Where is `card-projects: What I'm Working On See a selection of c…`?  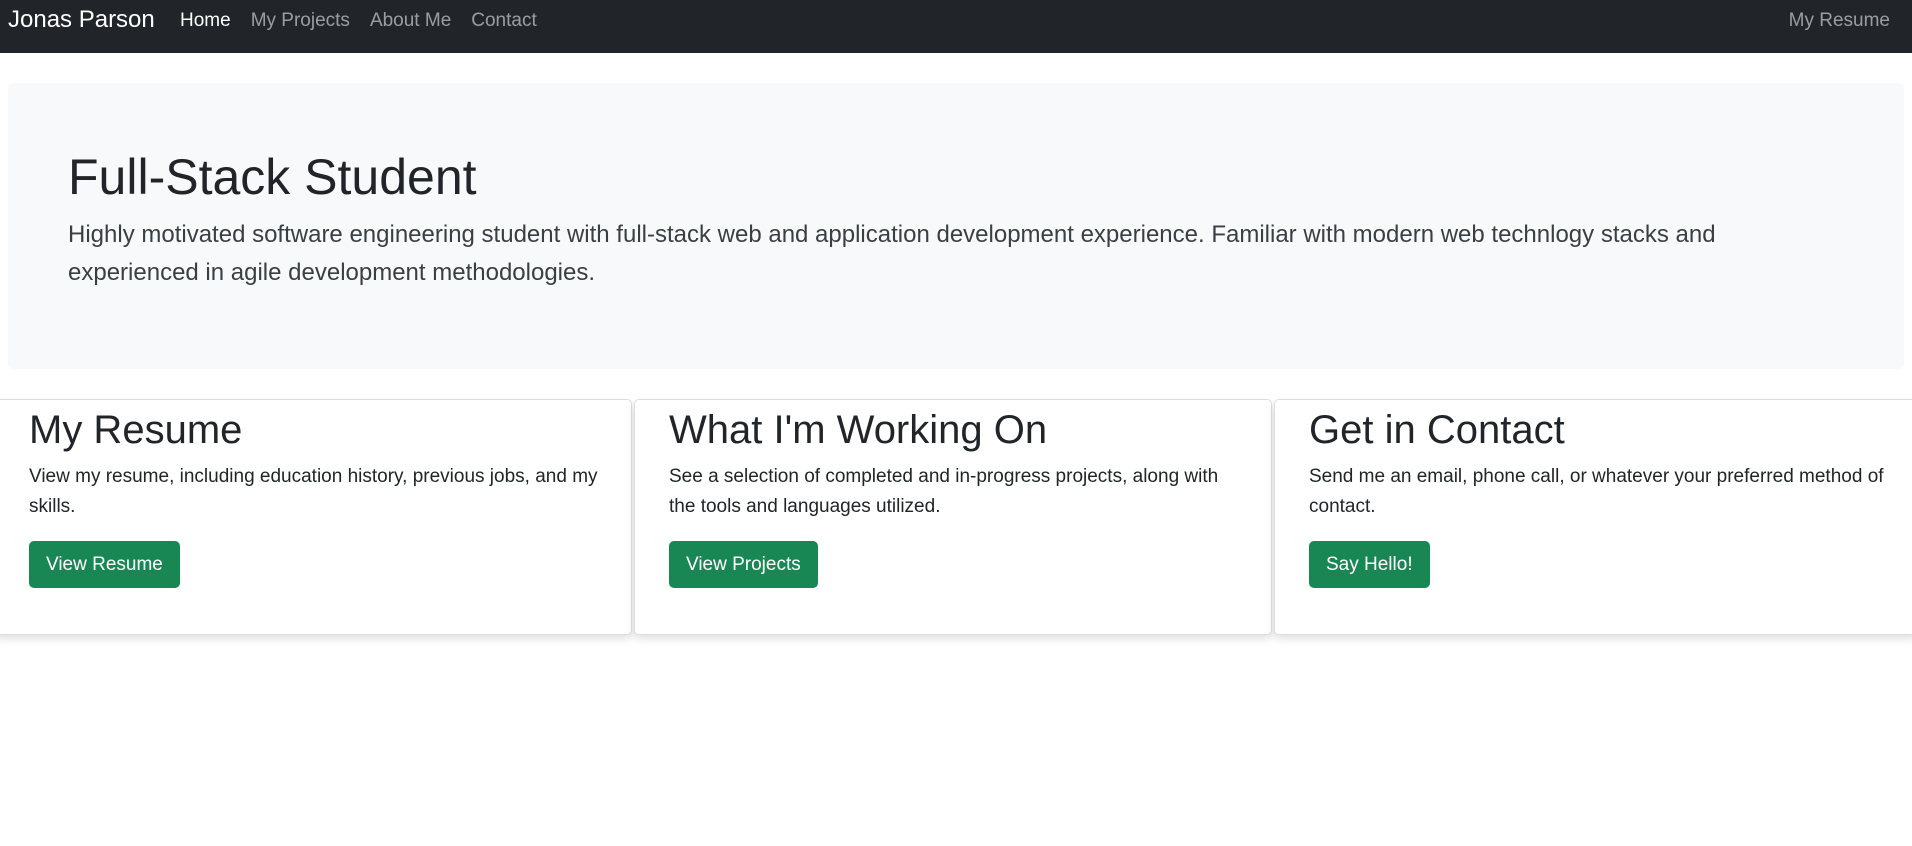
card-projects: What I'm Working On See a selection of c… is located at coordinates (953, 517).